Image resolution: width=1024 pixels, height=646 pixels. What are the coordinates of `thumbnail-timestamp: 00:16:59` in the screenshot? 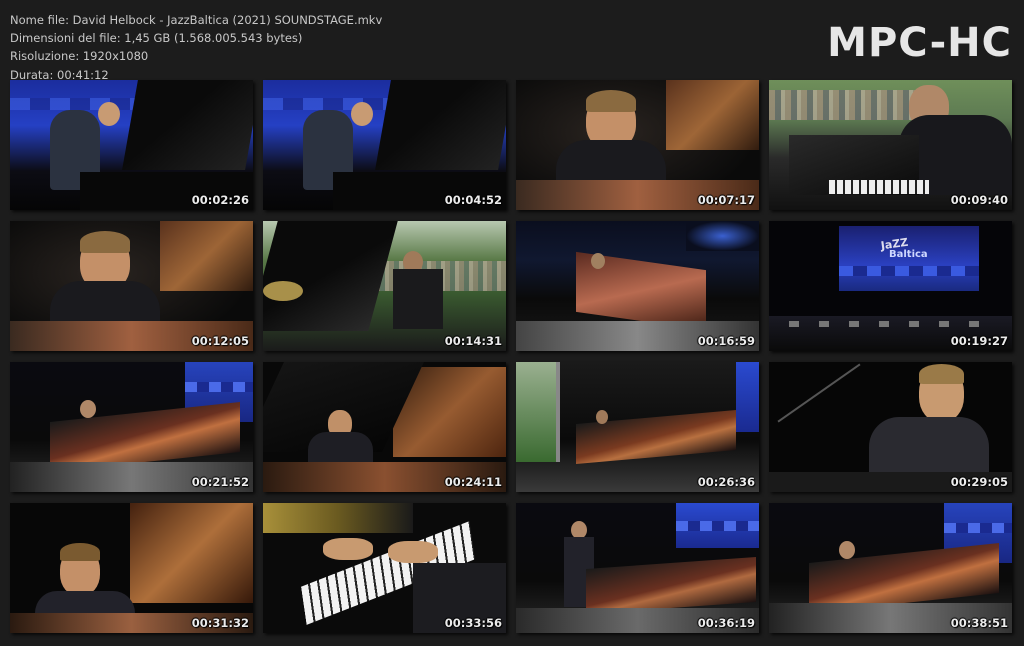 It's located at (726, 341).